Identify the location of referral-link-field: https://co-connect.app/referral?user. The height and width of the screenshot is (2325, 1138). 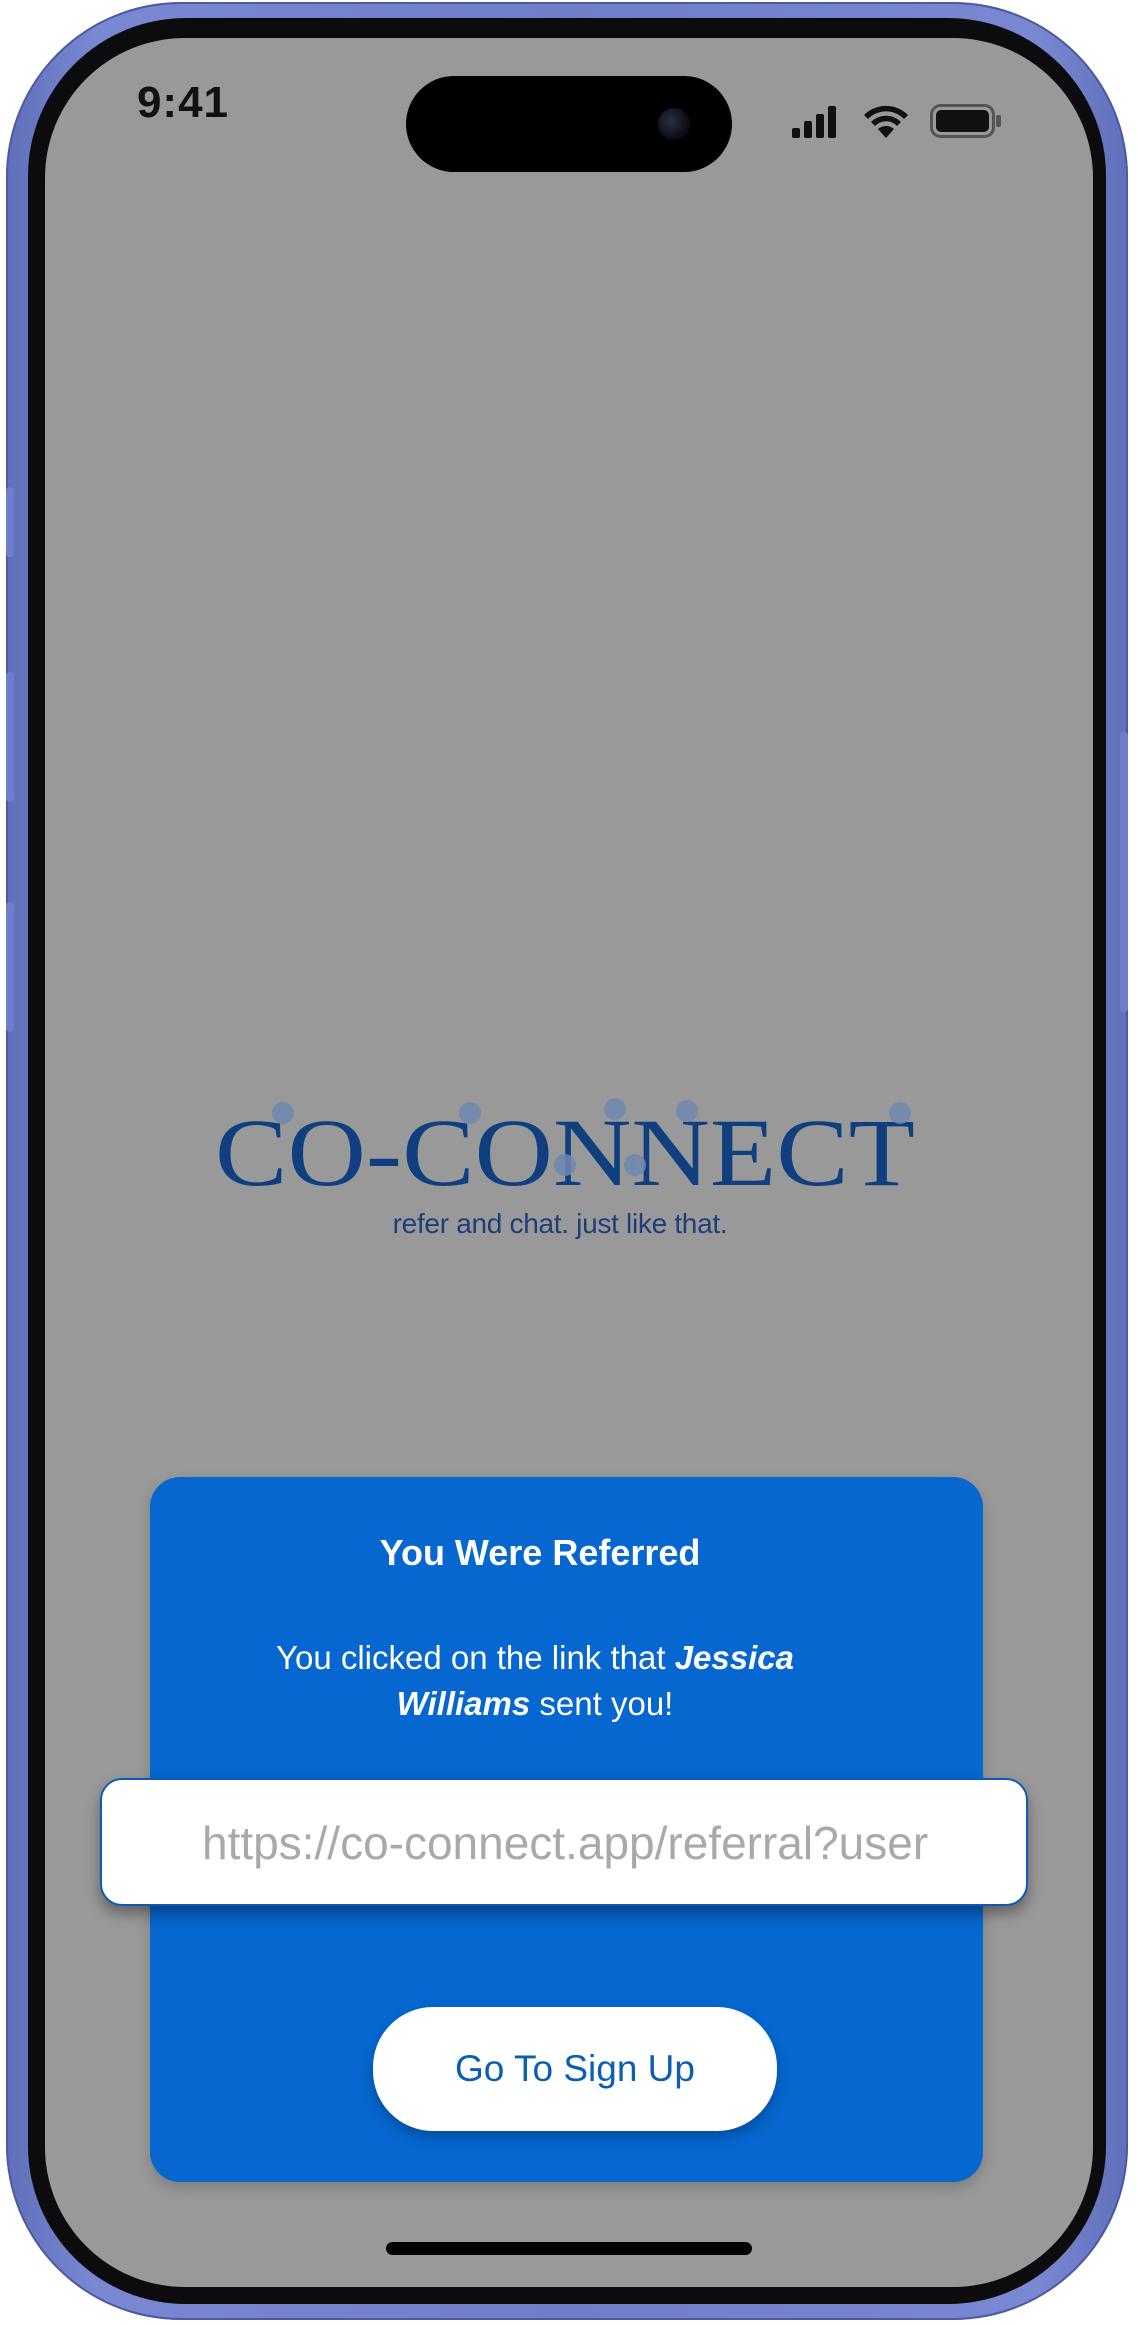
(564, 1842).